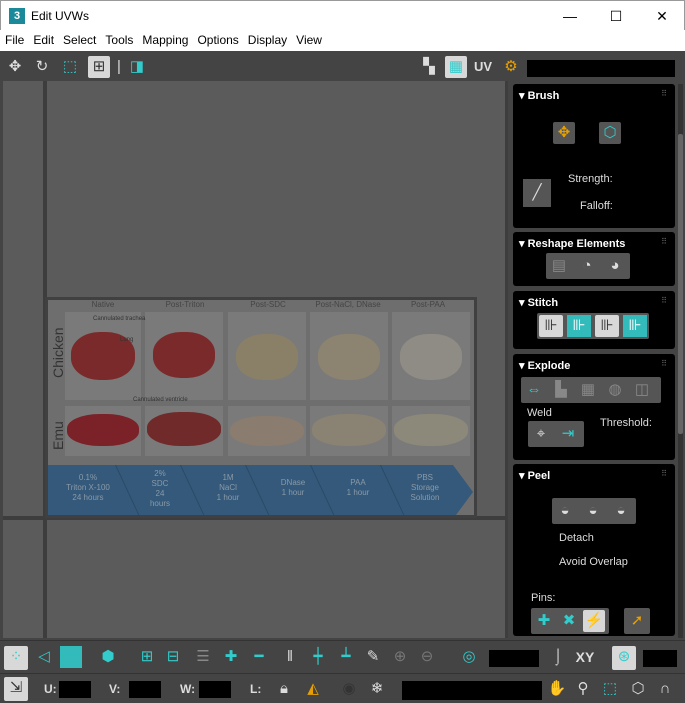 This screenshot has width=685, height=703. I want to click on avoid-overlap-option: Avoid Overlap, so click(593, 562).